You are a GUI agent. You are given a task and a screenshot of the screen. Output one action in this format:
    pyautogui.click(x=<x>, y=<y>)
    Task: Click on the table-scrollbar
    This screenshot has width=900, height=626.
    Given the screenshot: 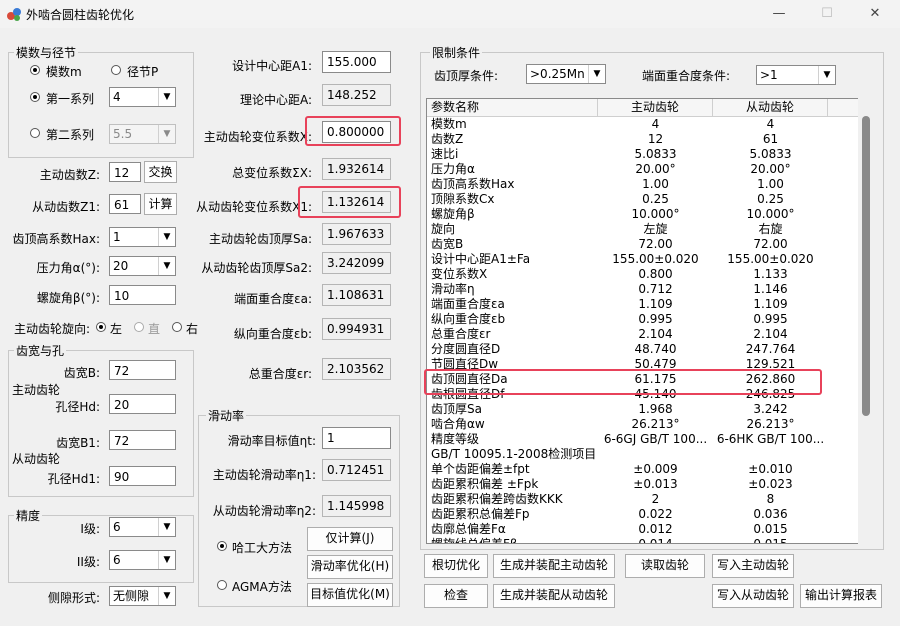 What is the action you would take?
    pyautogui.click(x=866, y=321)
    